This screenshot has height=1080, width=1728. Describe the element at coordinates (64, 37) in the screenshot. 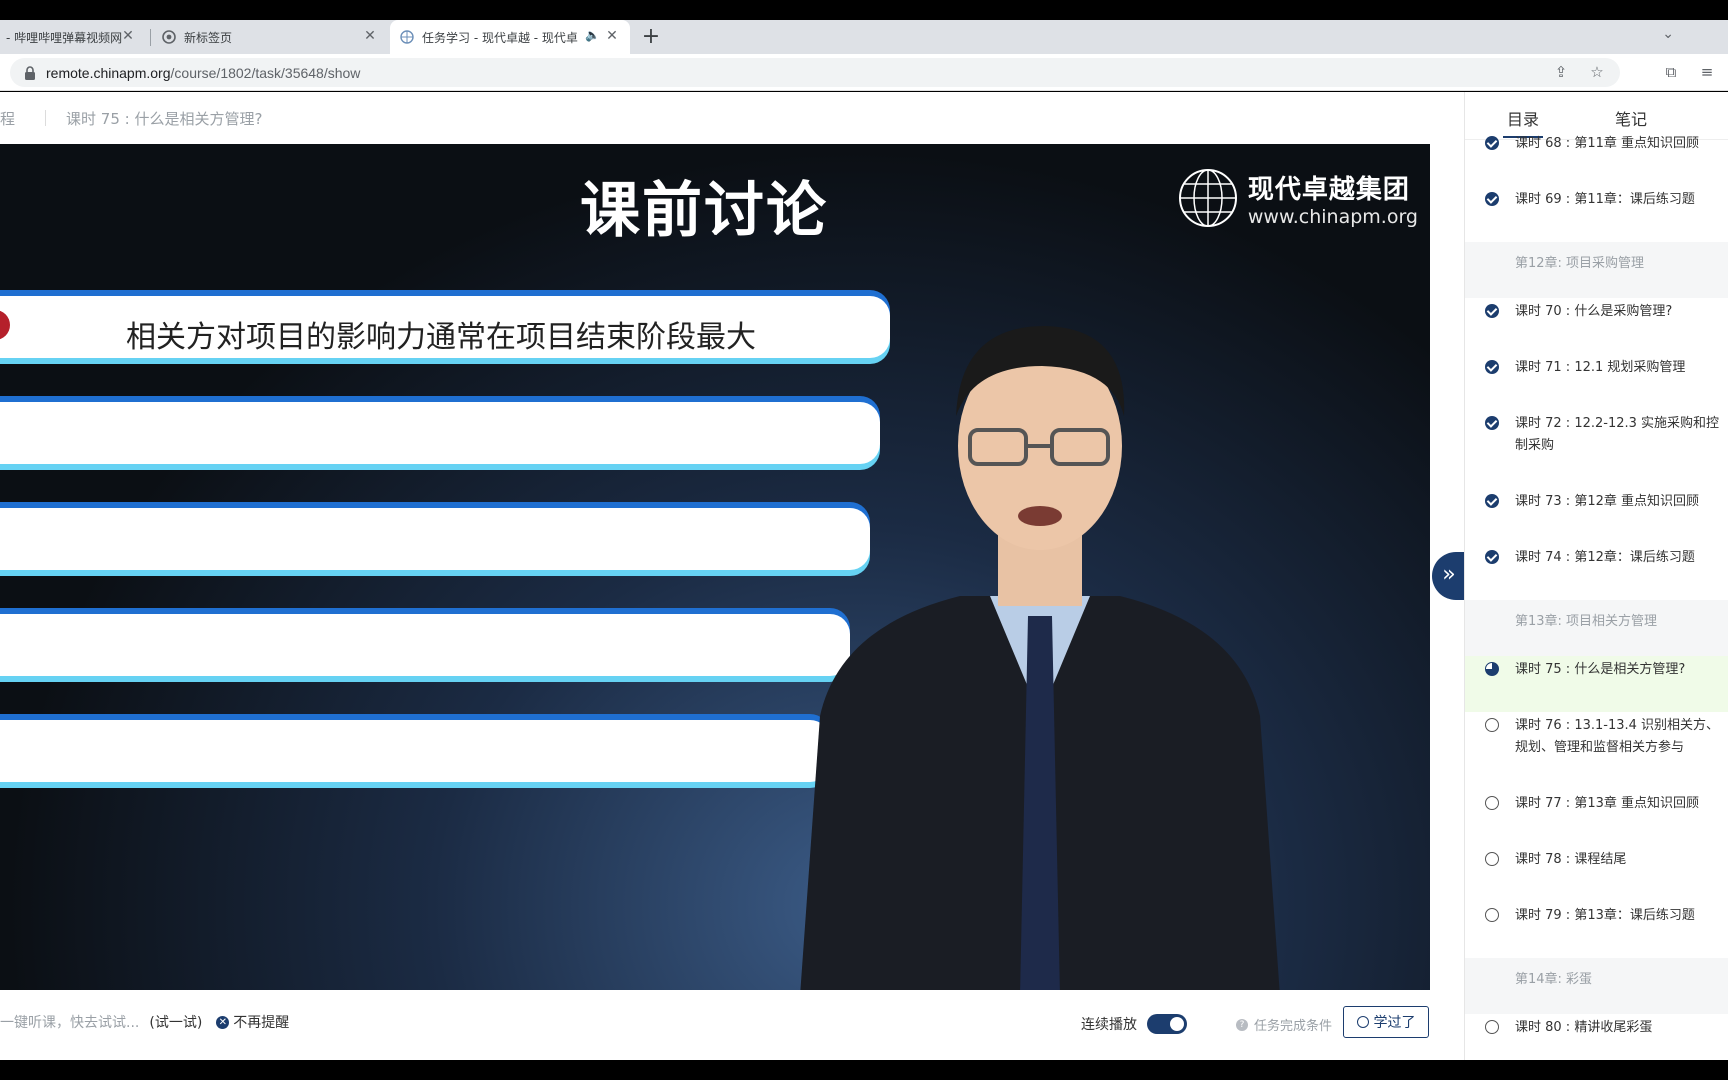

I see `tab-title: - 哔哩哔哩弹幕视频网` at that location.